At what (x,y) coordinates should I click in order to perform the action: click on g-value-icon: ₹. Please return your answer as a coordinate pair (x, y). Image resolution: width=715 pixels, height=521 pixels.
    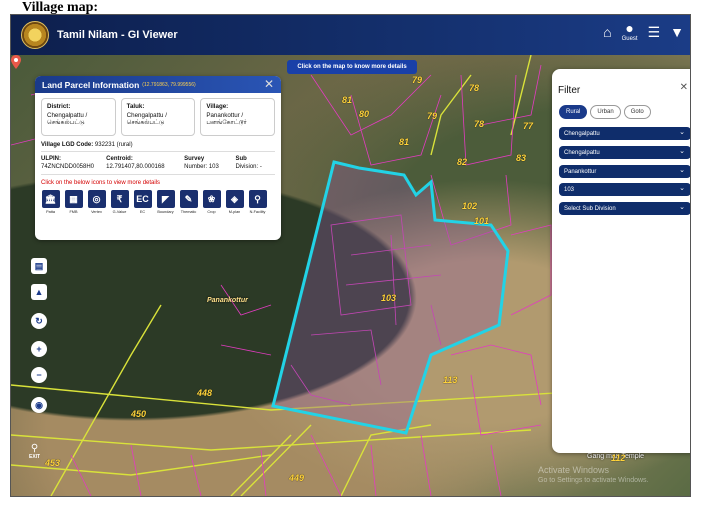
    Looking at the image, I should click on (119, 199).